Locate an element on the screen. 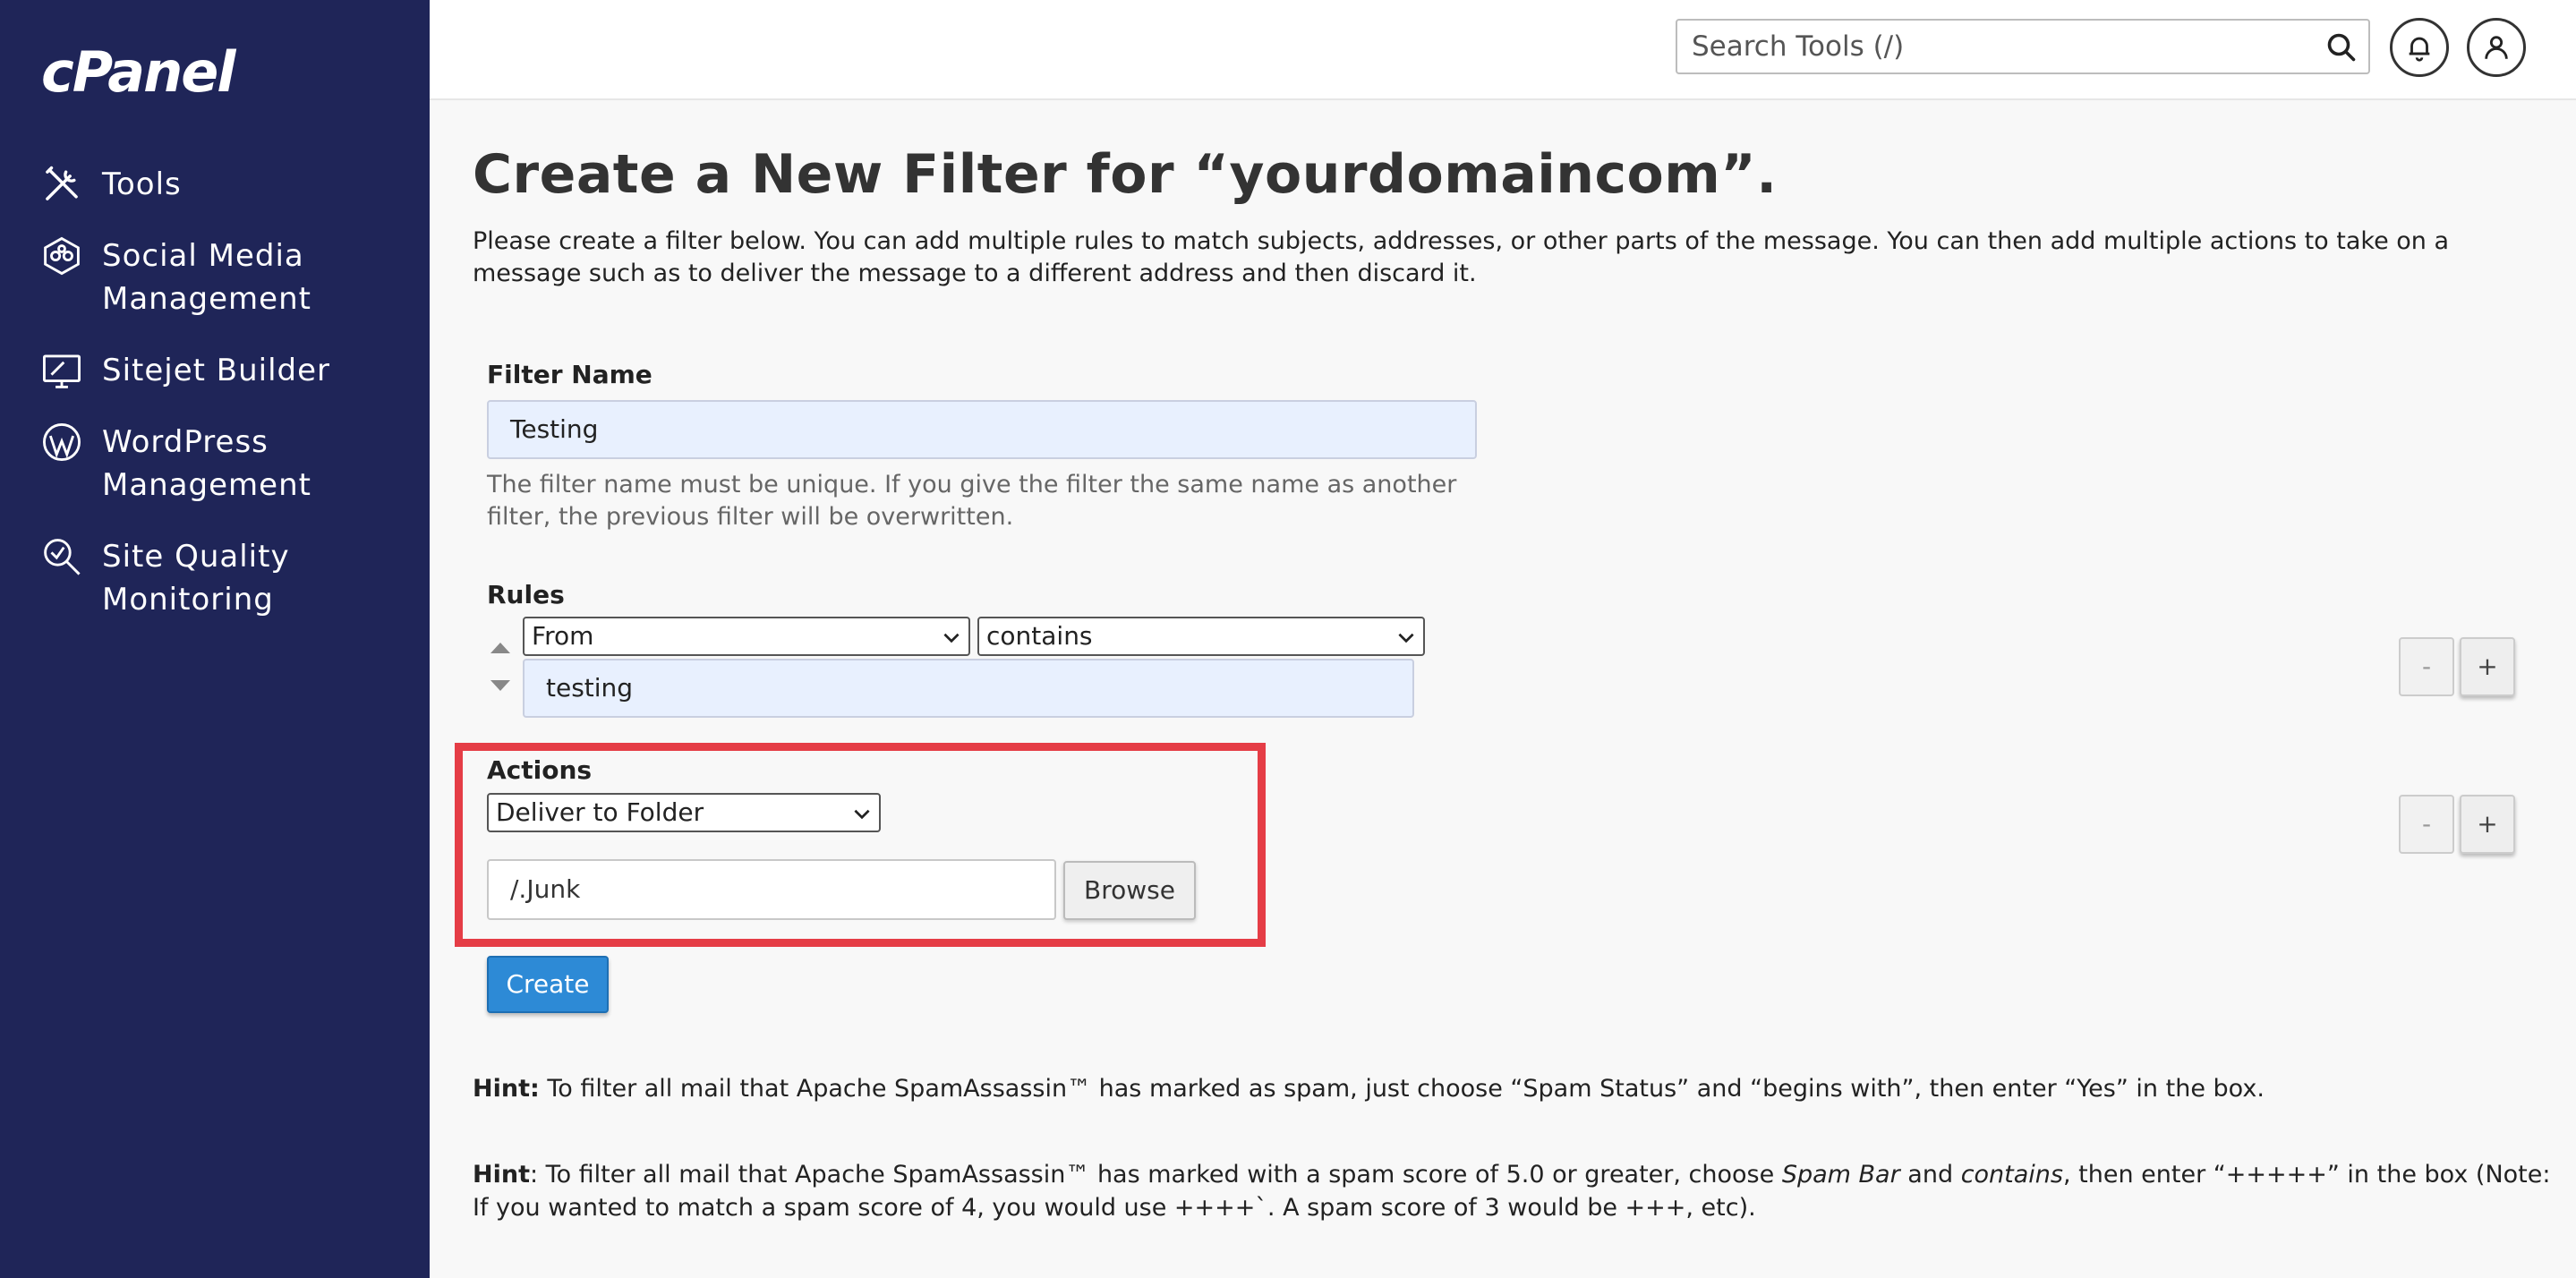 This screenshot has width=2576, height=1278. sidebar-item-tools: Tools is located at coordinates (214, 184).